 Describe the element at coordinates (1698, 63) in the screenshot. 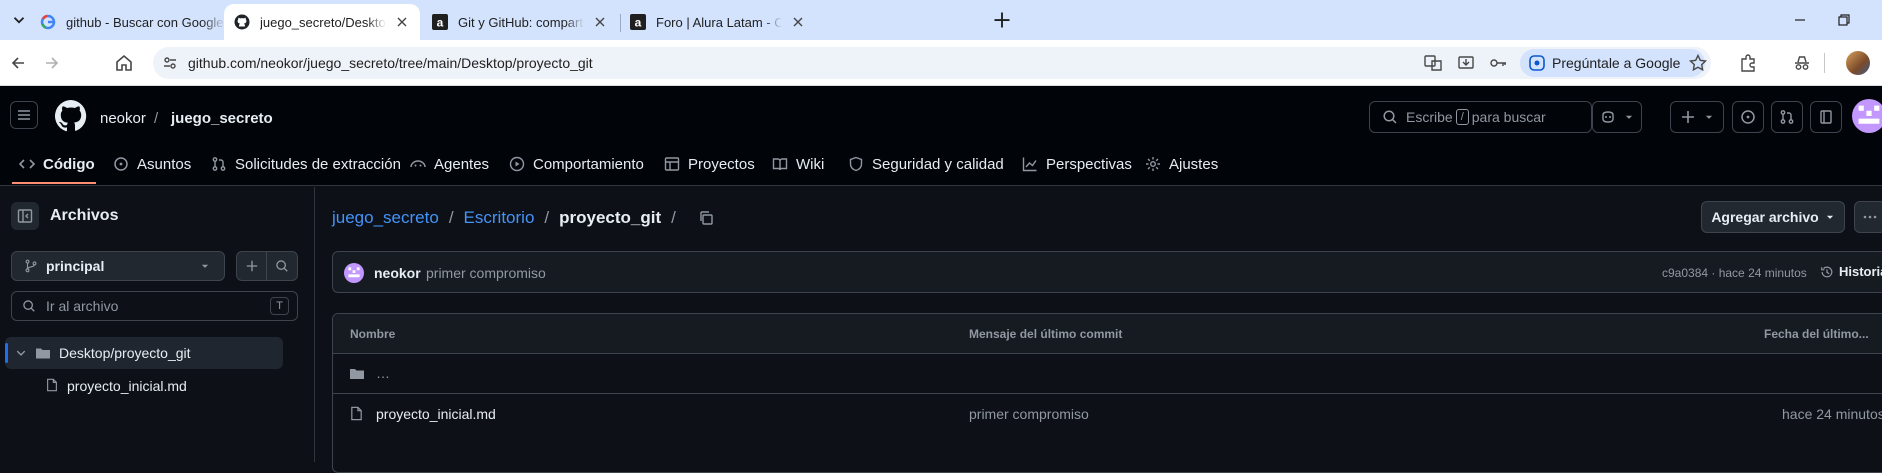

I see `bookmark-star-icon` at that location.